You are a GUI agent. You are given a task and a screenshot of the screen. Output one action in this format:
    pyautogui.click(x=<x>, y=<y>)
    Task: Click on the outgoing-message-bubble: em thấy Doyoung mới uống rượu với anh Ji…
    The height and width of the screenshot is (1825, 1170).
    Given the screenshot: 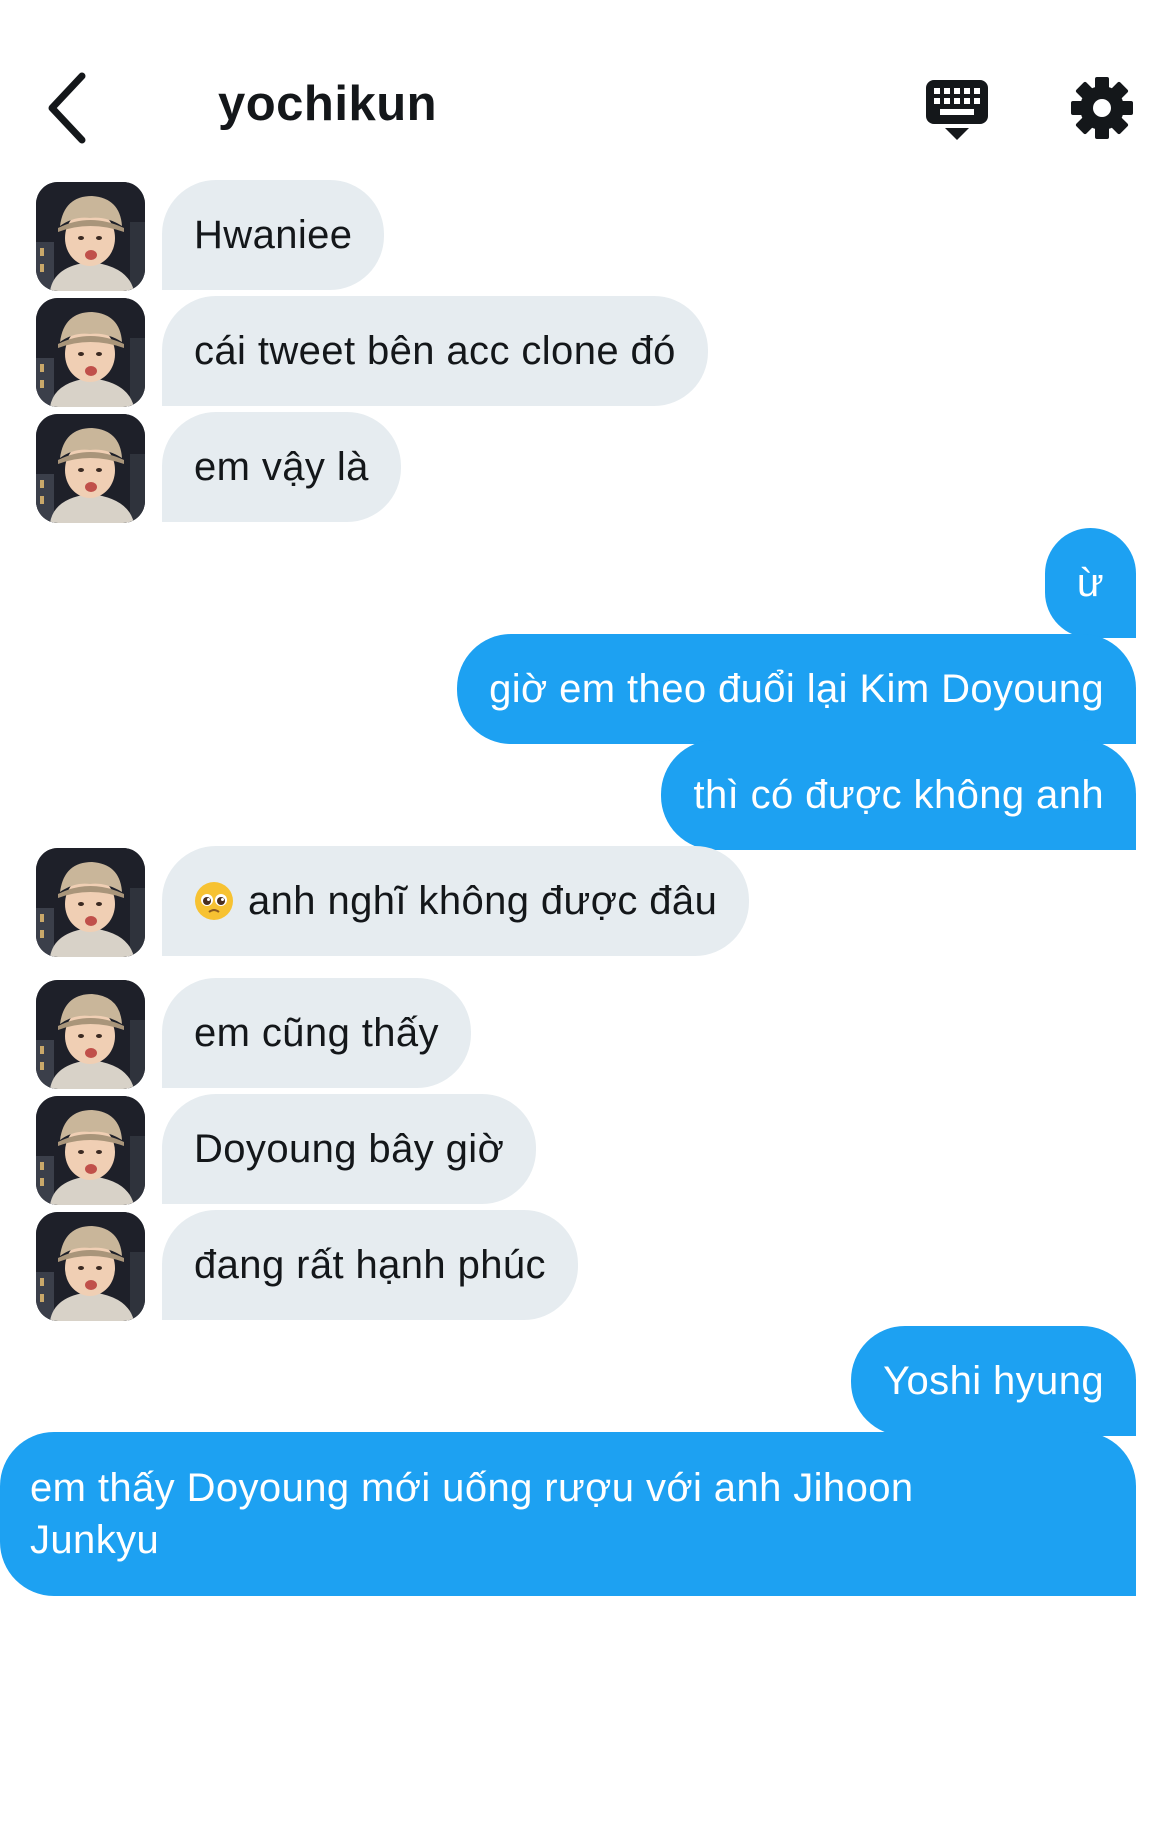 What is the action you would take?
    pyautogui.click(x=568, y=1514)
    